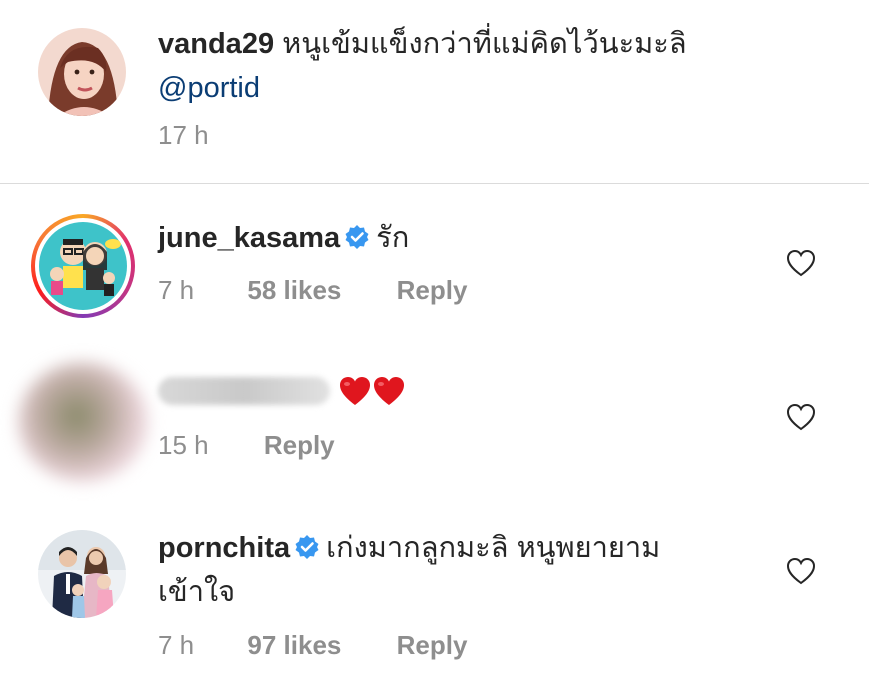  I want to click on comment-meta: 7 h 58 likes Reply, so click(312, 290).